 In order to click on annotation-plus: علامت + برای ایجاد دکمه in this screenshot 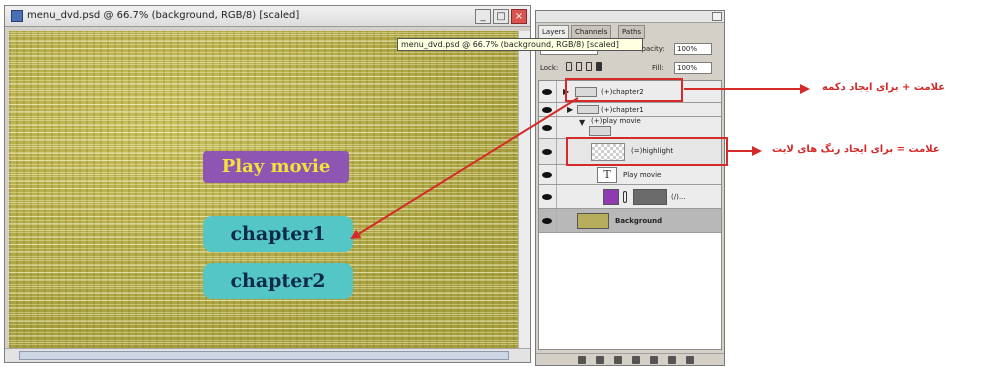, I will do `click(884, 87)`.